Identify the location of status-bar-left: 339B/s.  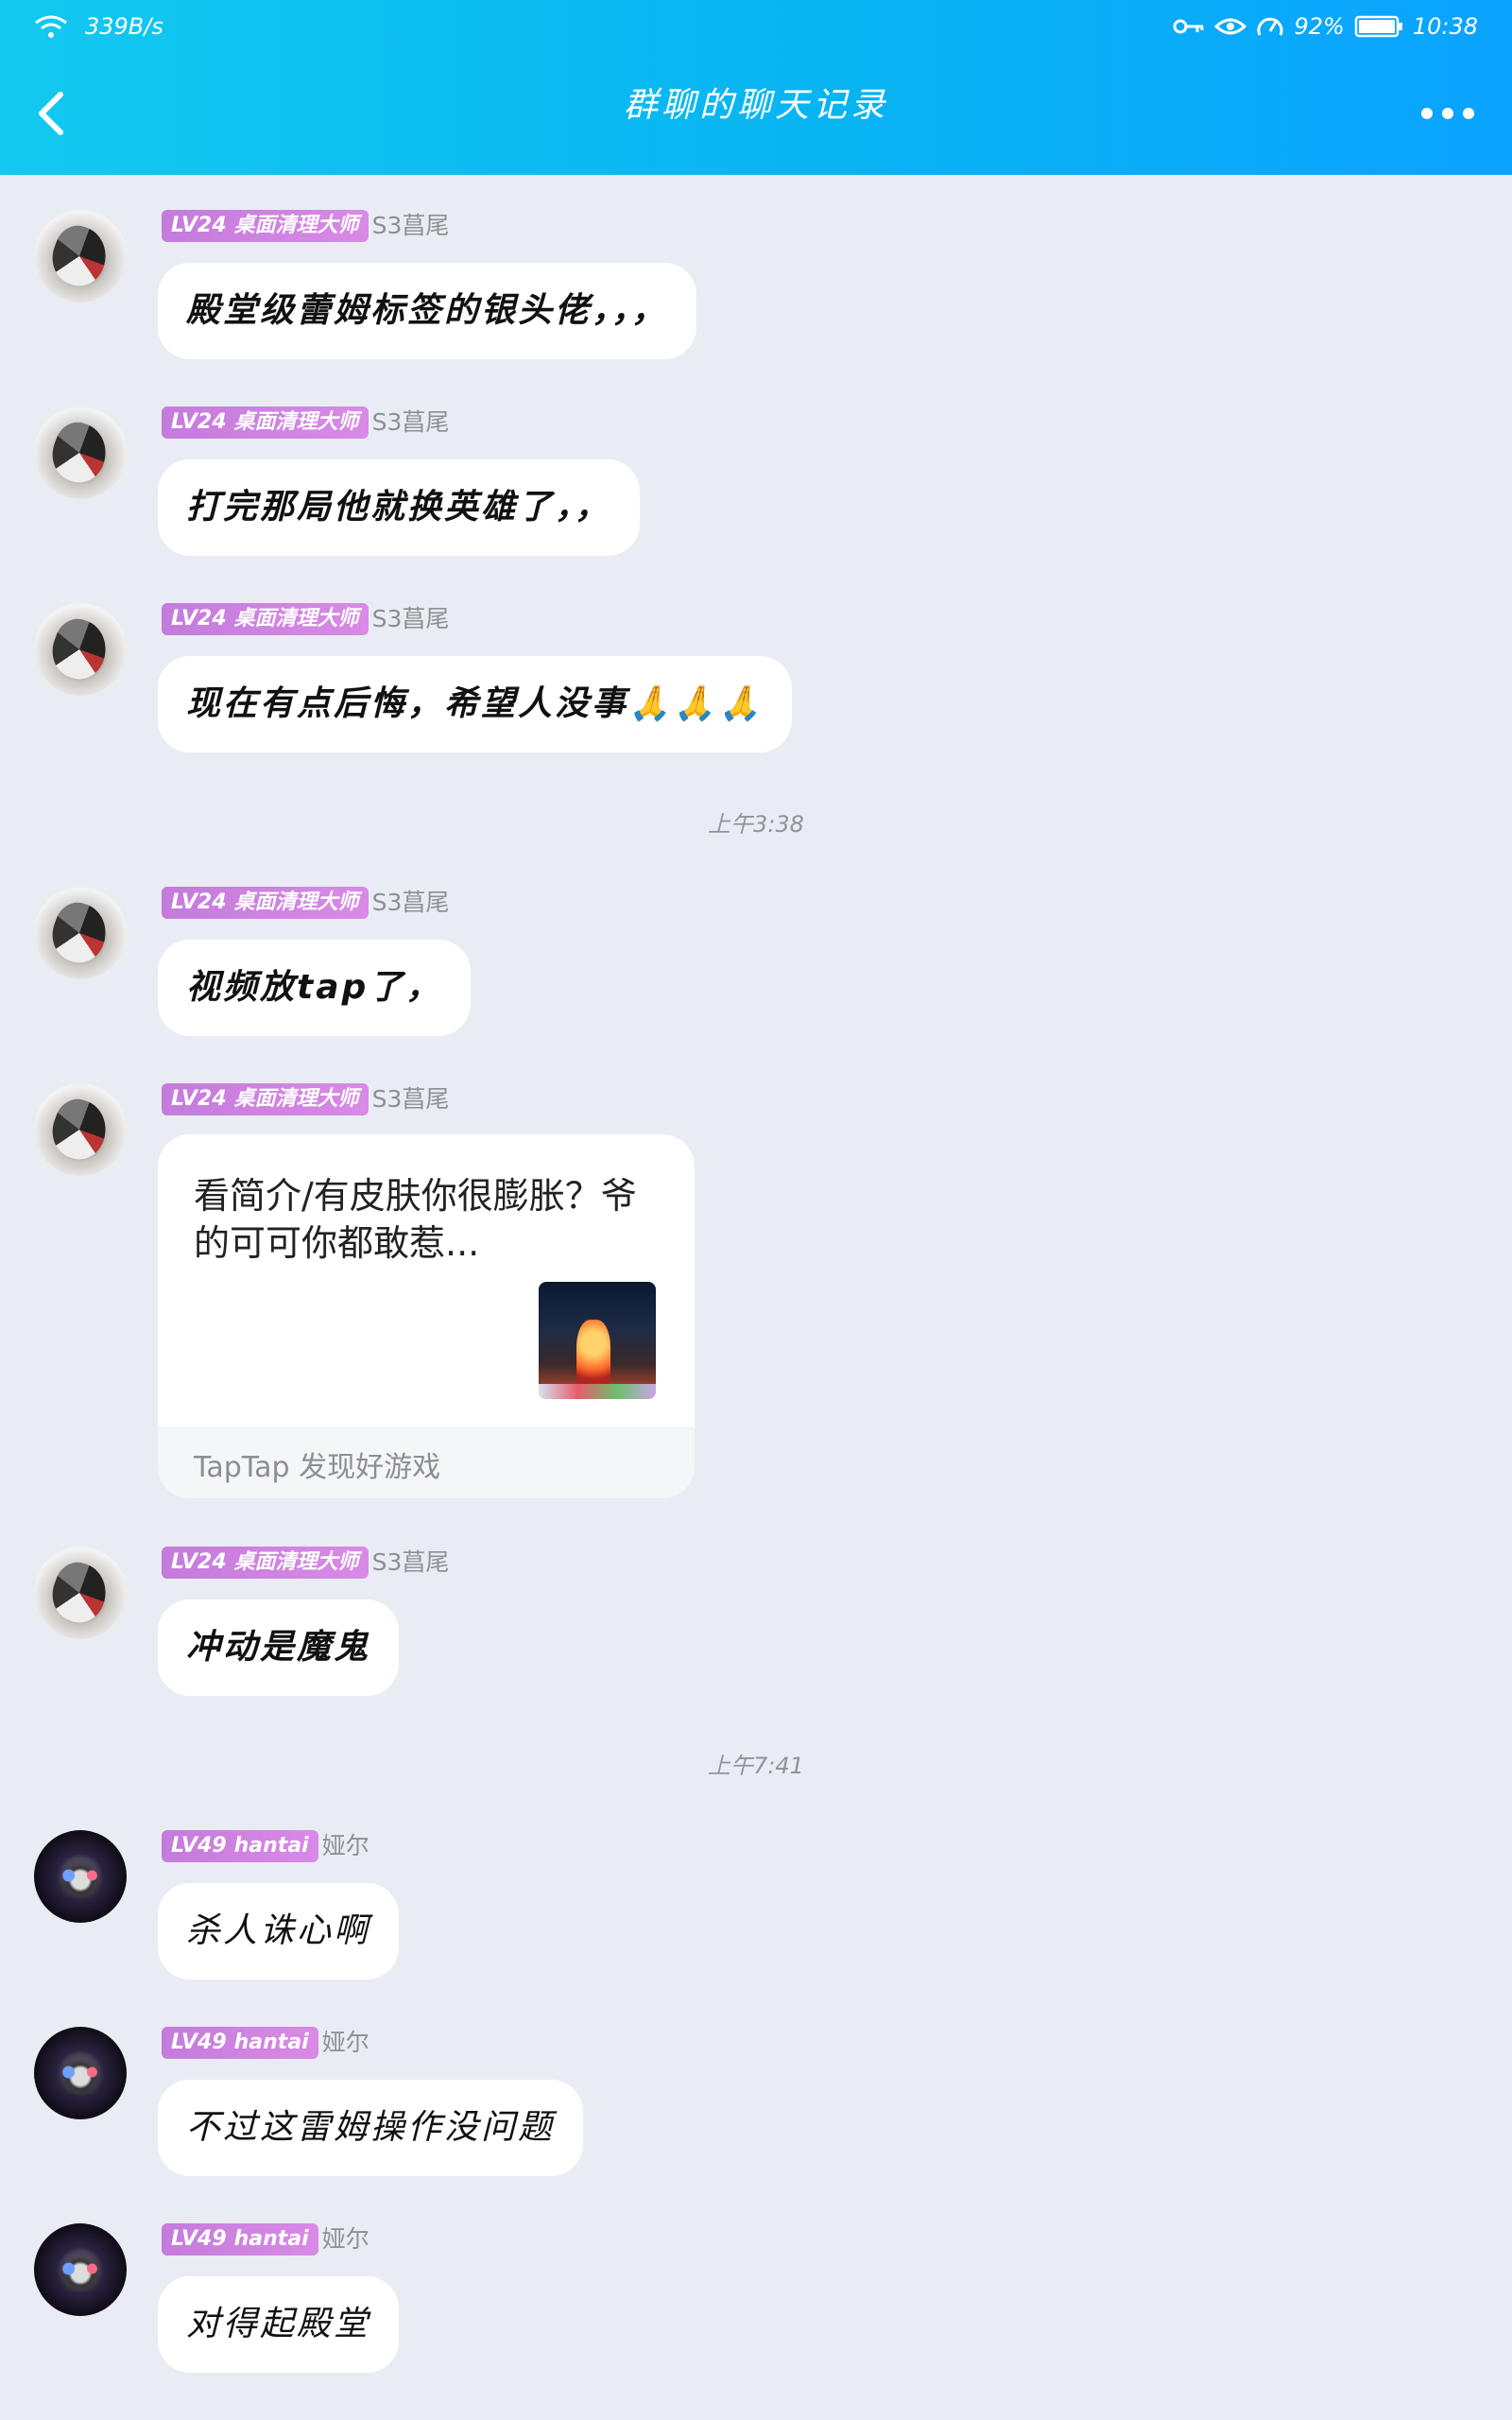
(98, 26).